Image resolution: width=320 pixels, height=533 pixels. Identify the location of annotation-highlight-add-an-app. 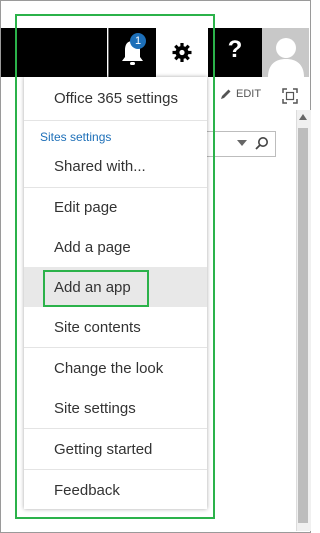
(96, 288).